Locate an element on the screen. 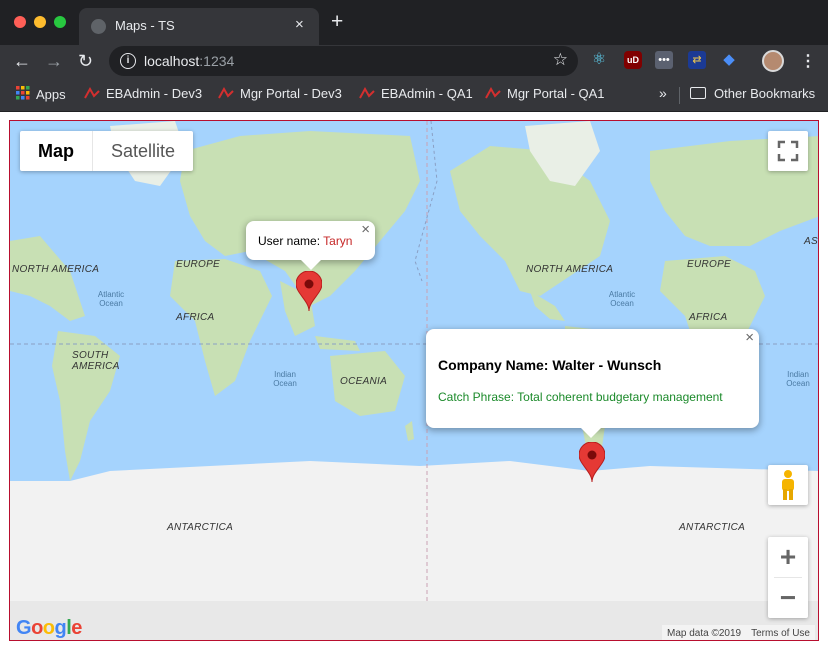 This screenshot has width=828, height=650. minimize-window-button is located at coordinates (40, 22).